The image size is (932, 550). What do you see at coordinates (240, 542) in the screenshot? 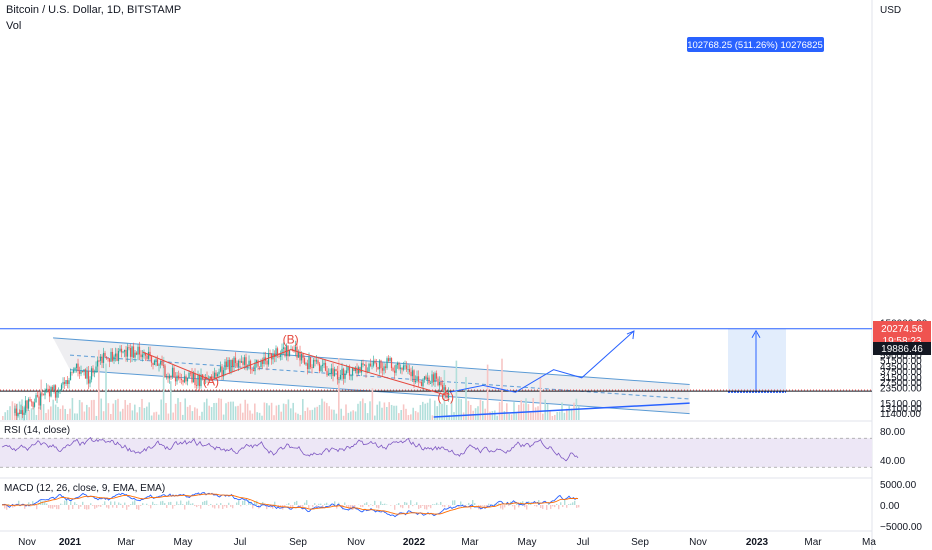
I see `x-tick-label: Jul` at bounding box center [240, 542].